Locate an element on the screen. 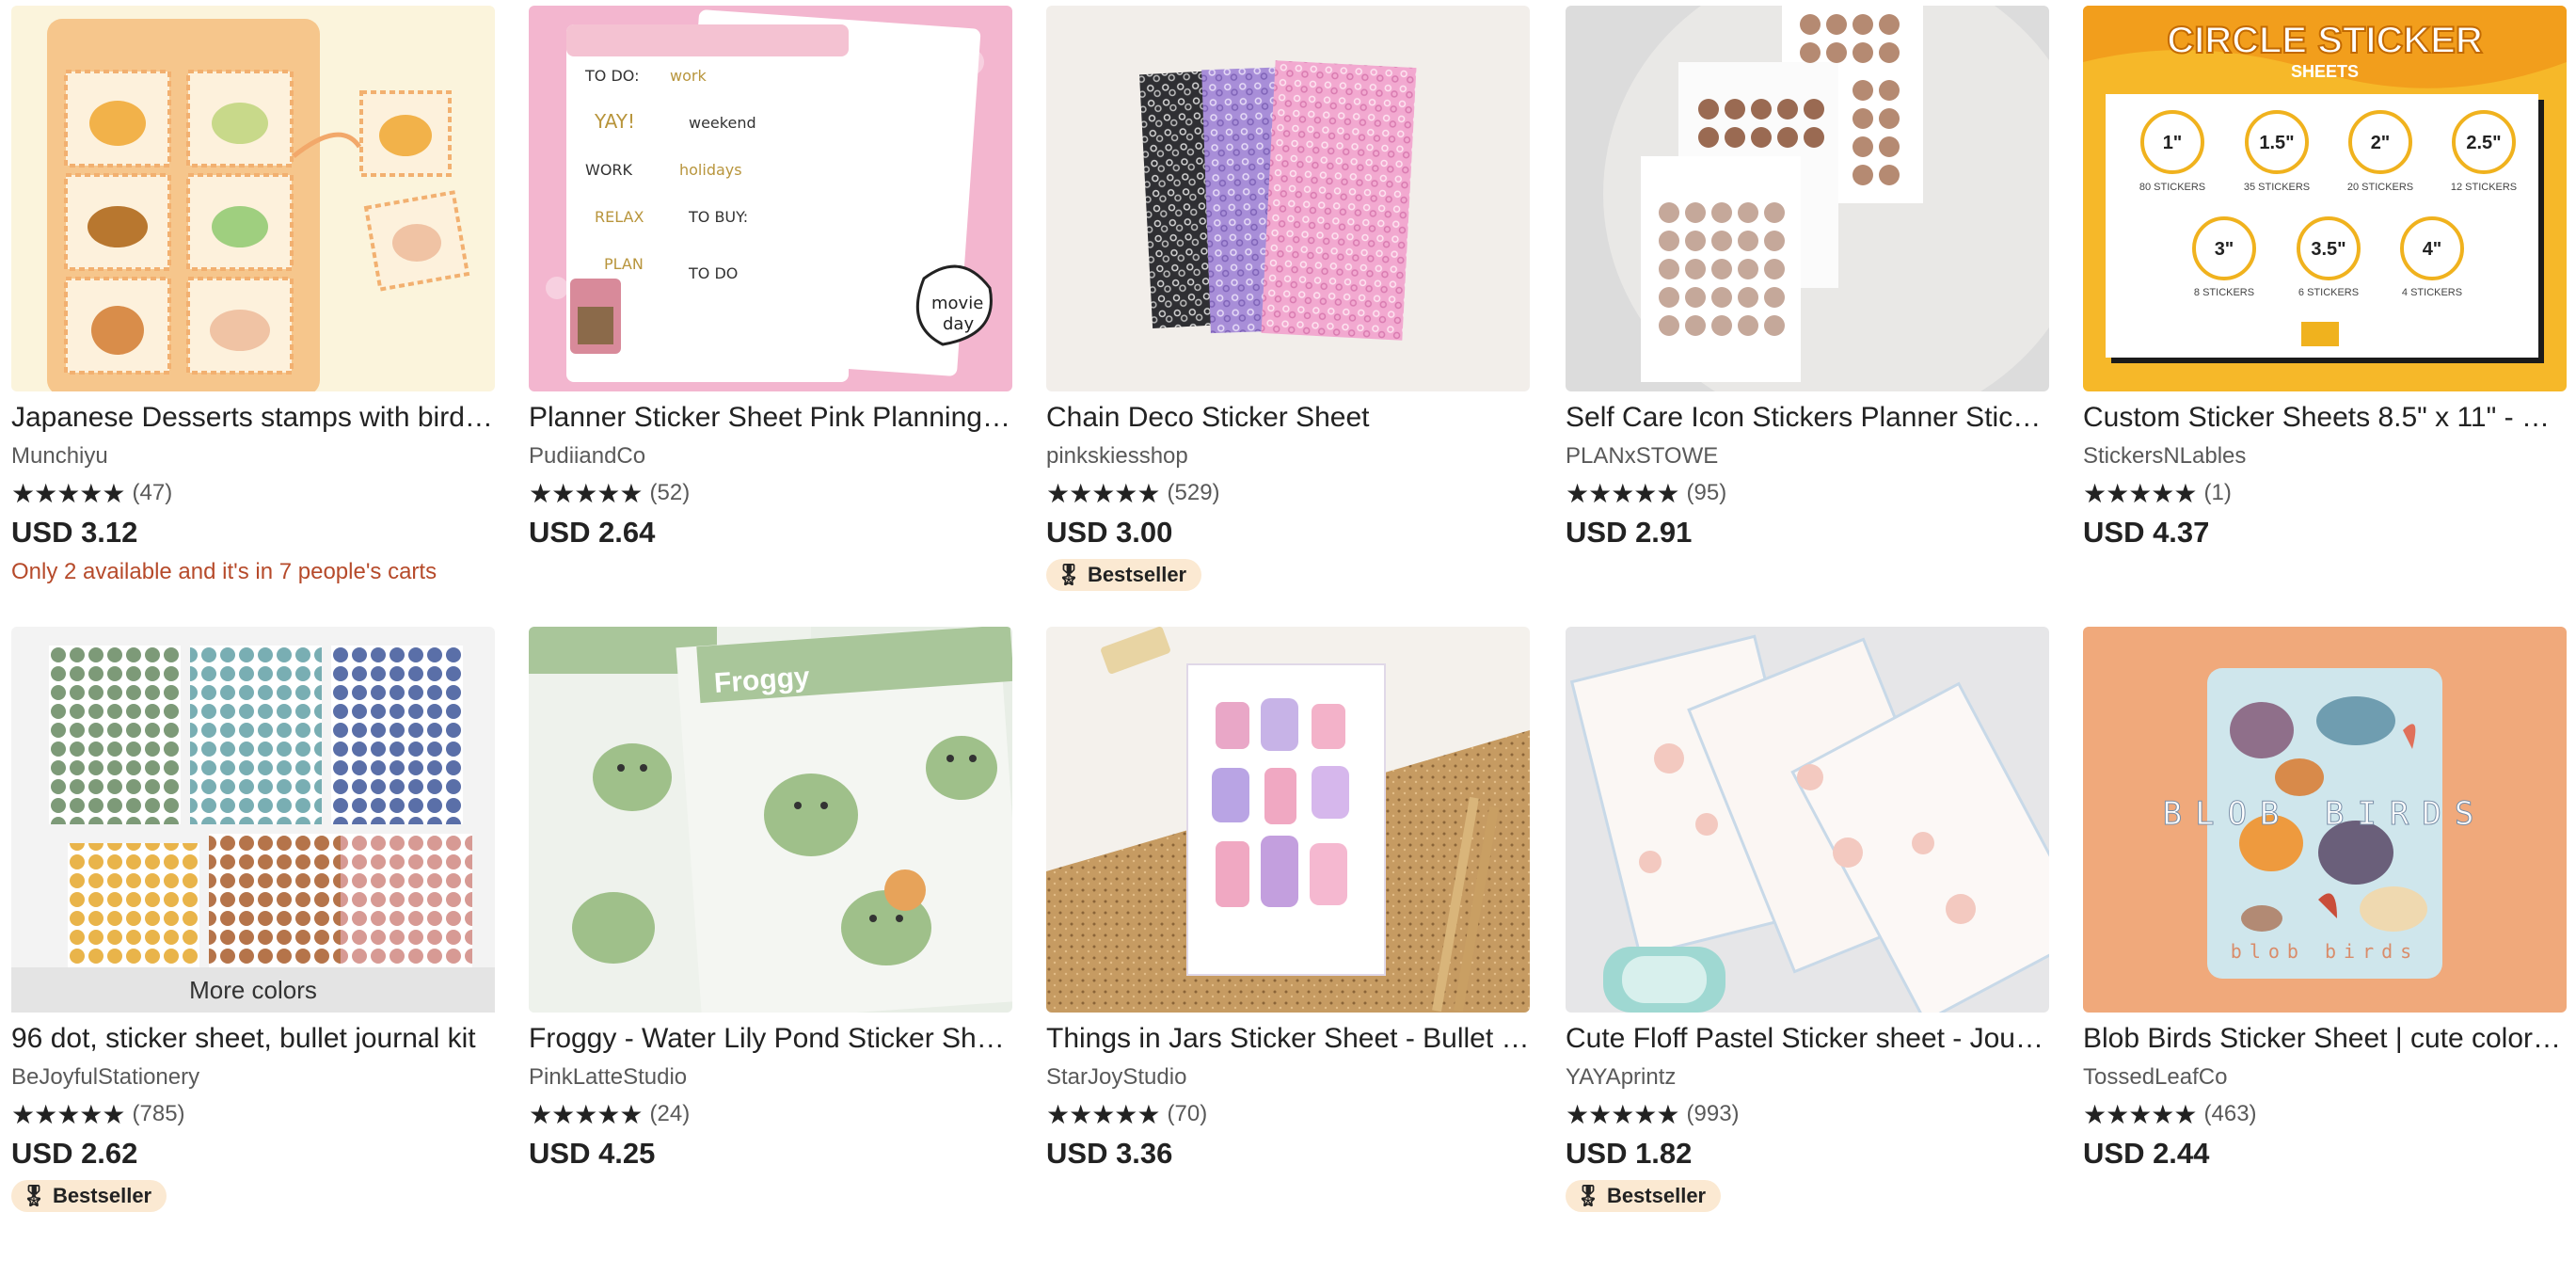 This screenshot has height=1276, width=2576. shop-name: YAYAprintz is located at coordinates (1807, 1077).